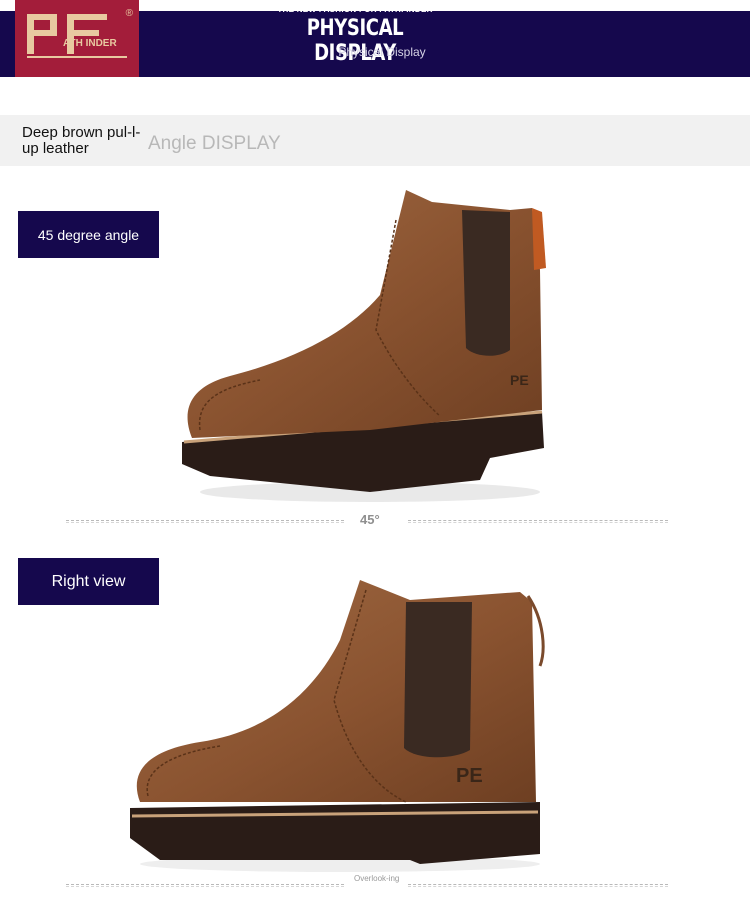 The image size is (750, 903). What do you see at coordinates (214, 143) in the screenshot?
I see `angle-display-heading: Angle DISPLAY` at bounding box center [214, 143].